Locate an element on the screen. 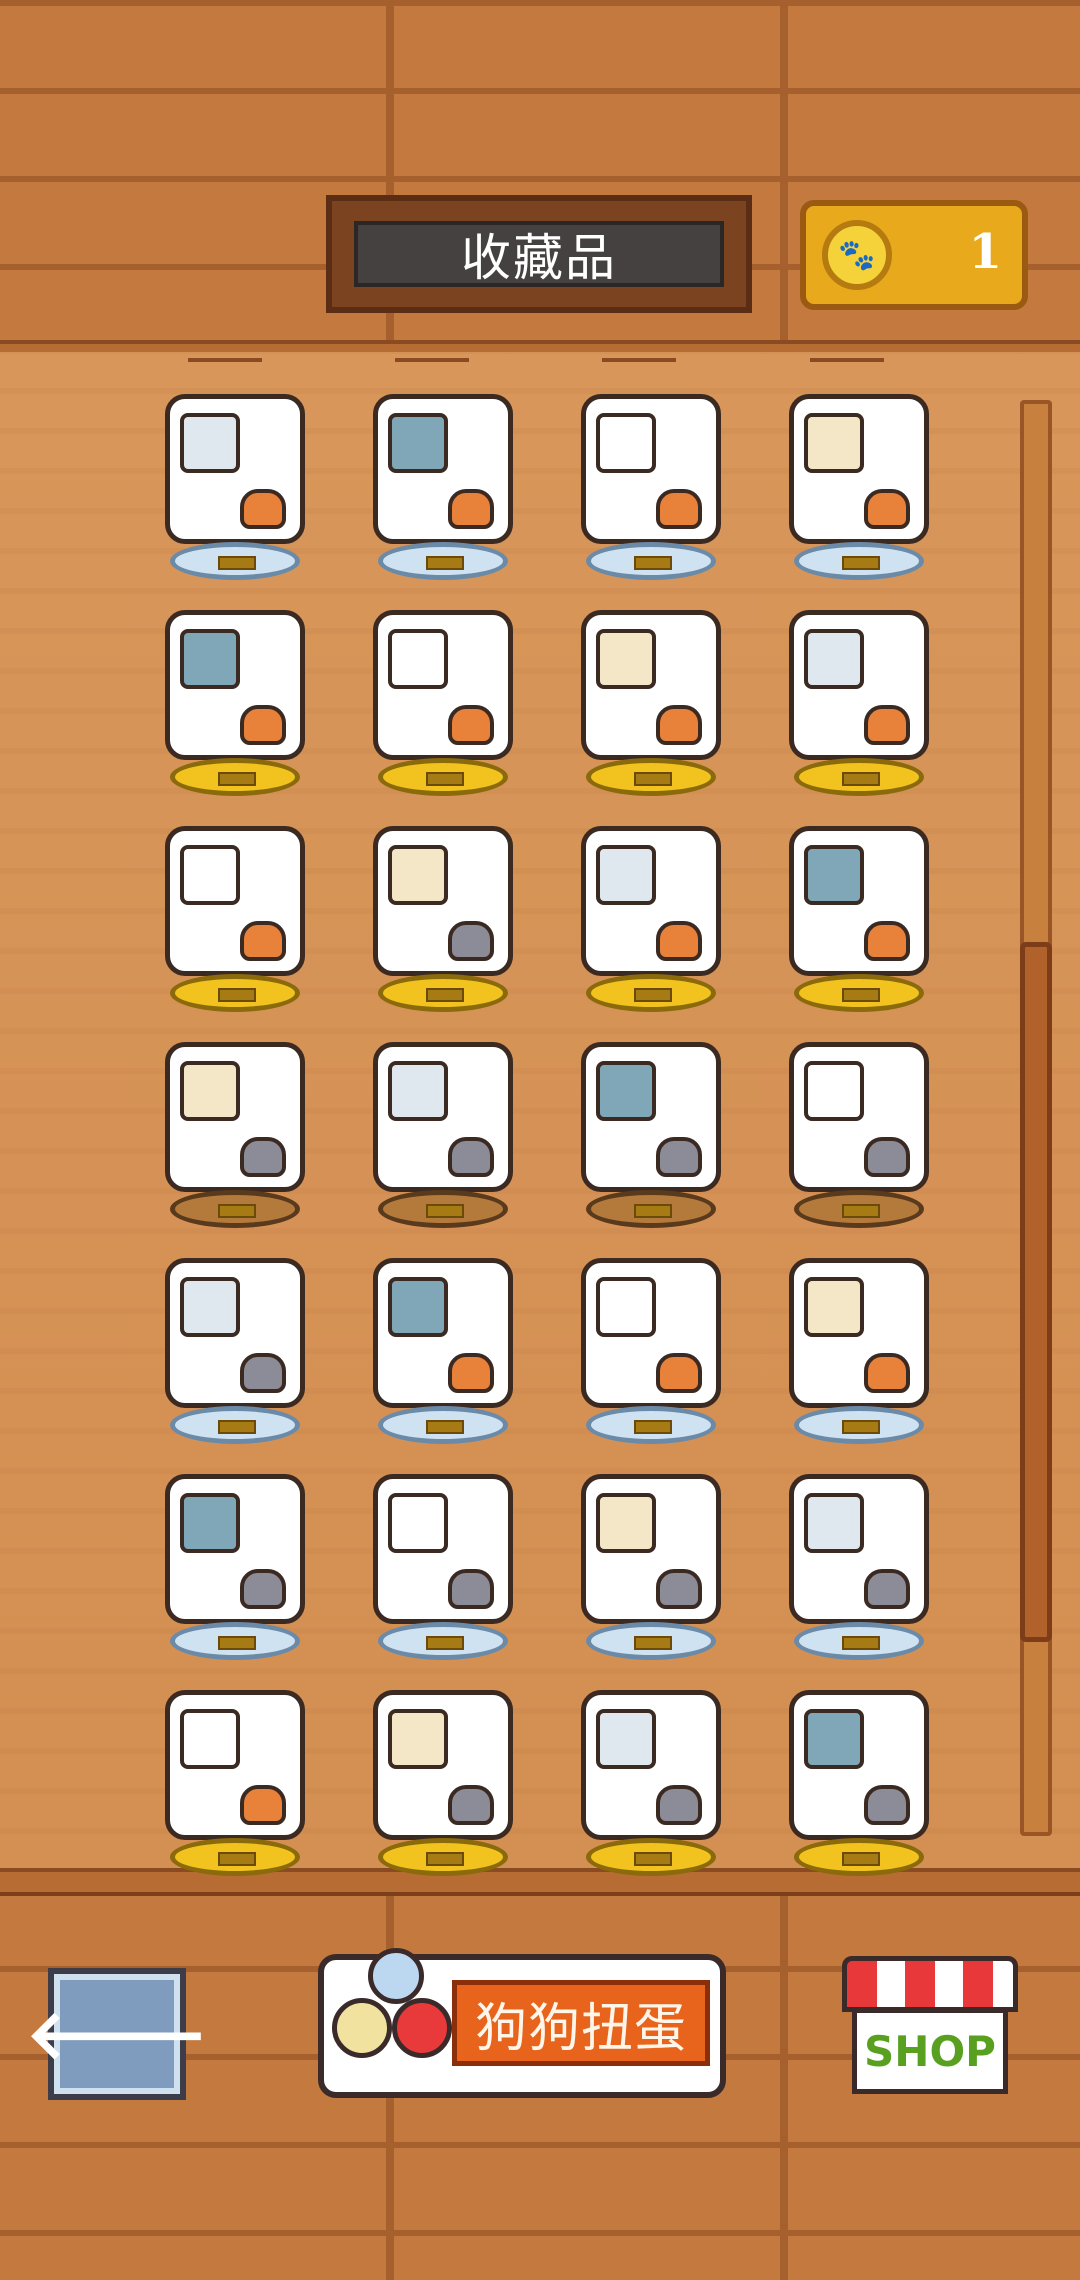 The height and width of the screenshot is (2280, 1080). collectible-shiba-husky-round-window is located at coordinates (859, 1339).